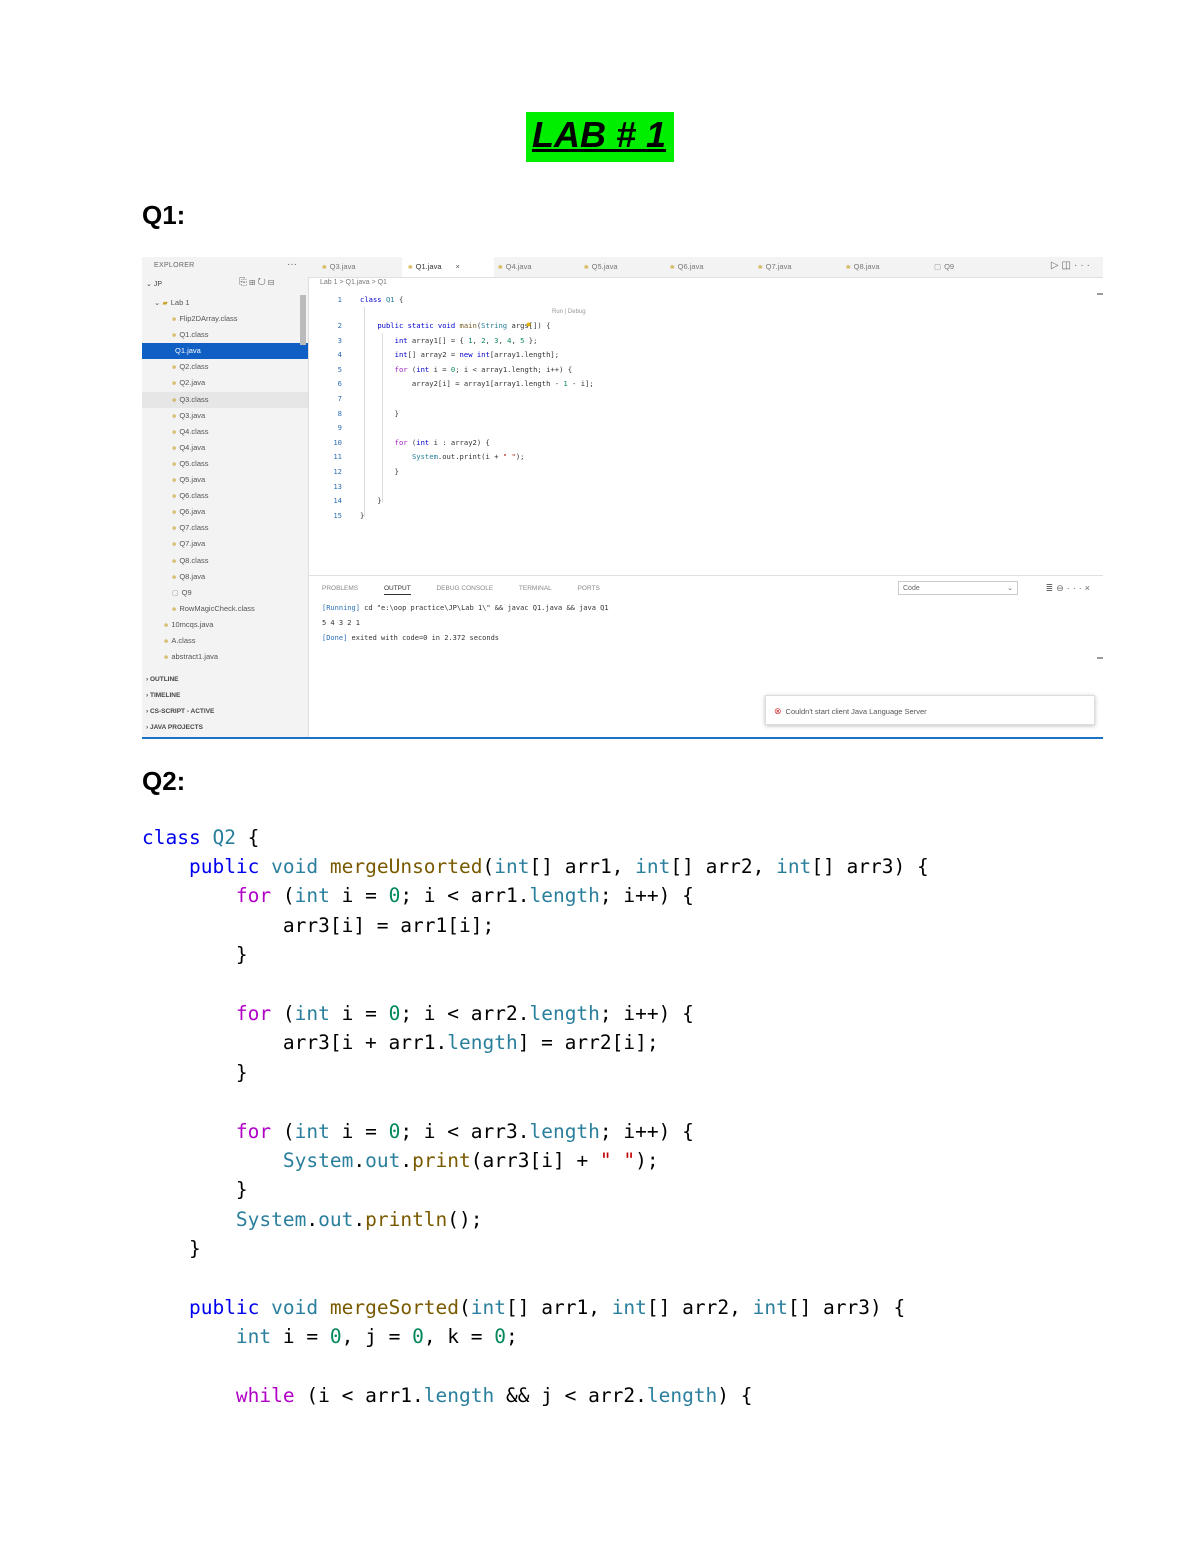 This screenshot has width=1200, height=1553. What do you see at coordinates (1089, 588) in the screenshot?
I see `close-panel-icon: ×` at bounding box center [1089, 588].